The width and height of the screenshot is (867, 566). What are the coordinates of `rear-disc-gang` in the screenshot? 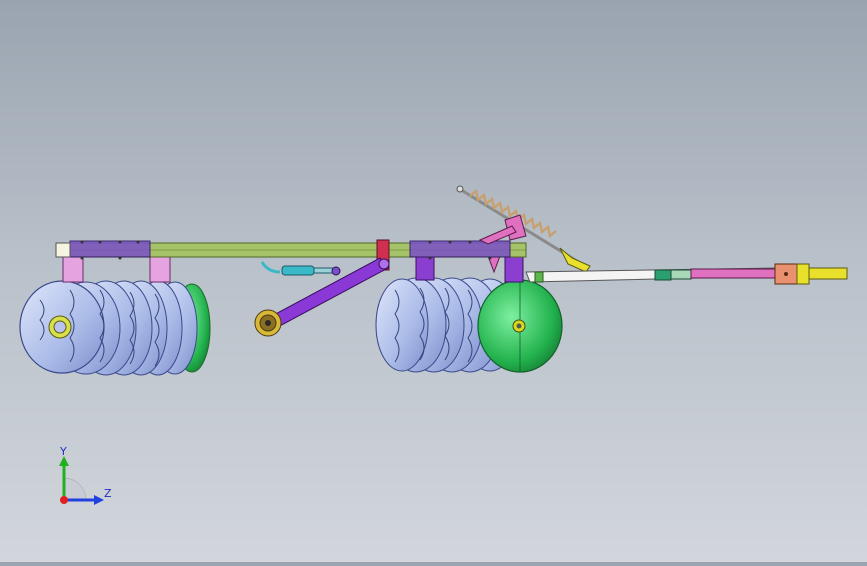 It's located at (115, 328).